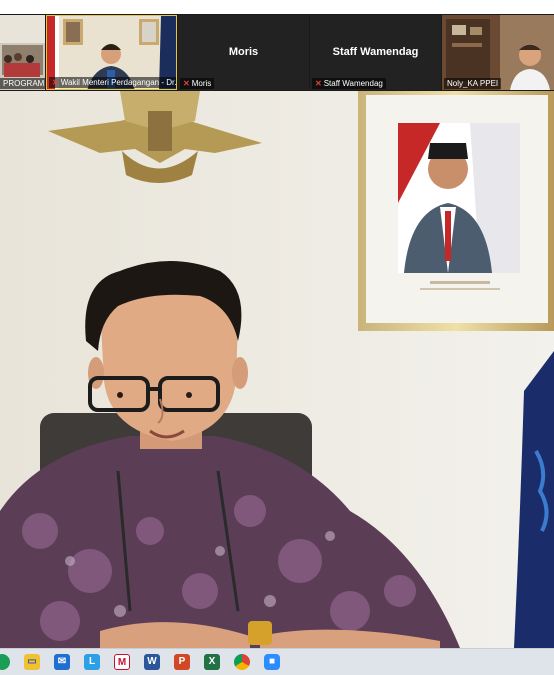 Image resolution: width=554 pixels, height=675 pixels. What do you see at coordinates (182, 662) in the screenshot?
I see `powerpoint-icon: P` at bounding box center [182, 662].